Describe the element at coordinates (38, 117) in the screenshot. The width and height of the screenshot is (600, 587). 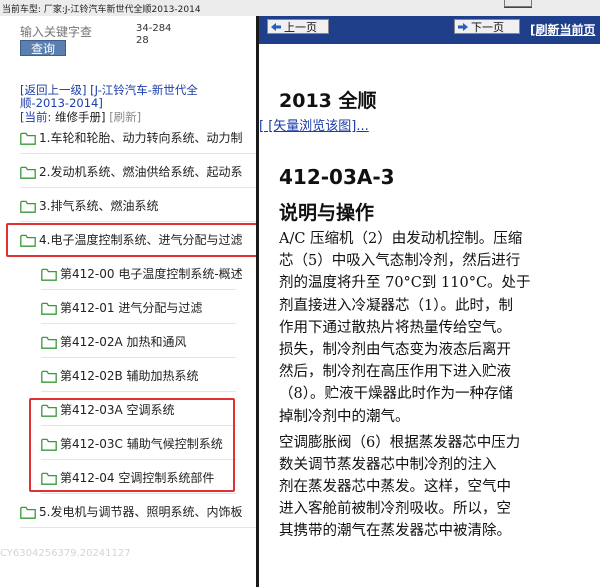
I see `current-label: [当前:` at that location.